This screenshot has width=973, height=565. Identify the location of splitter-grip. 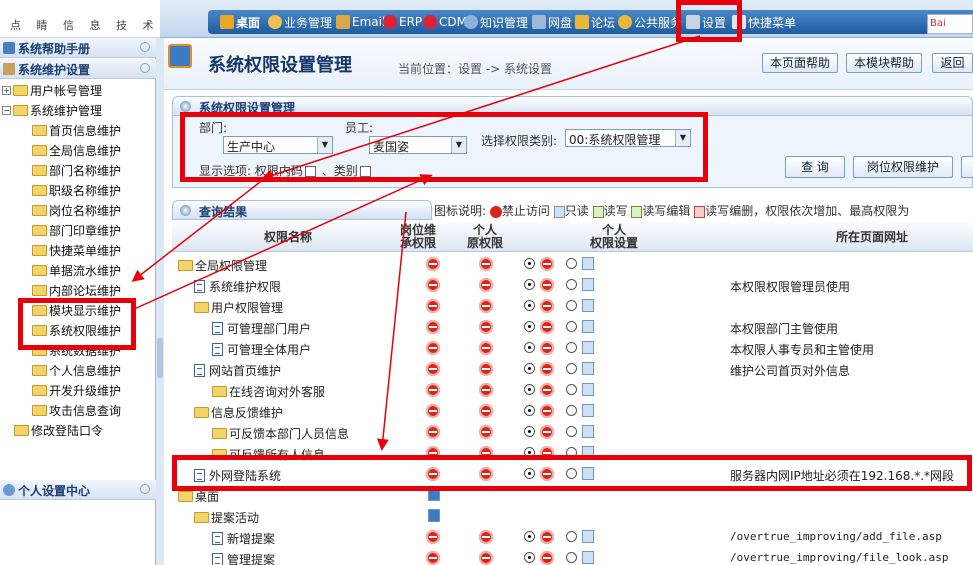
(160, 358).